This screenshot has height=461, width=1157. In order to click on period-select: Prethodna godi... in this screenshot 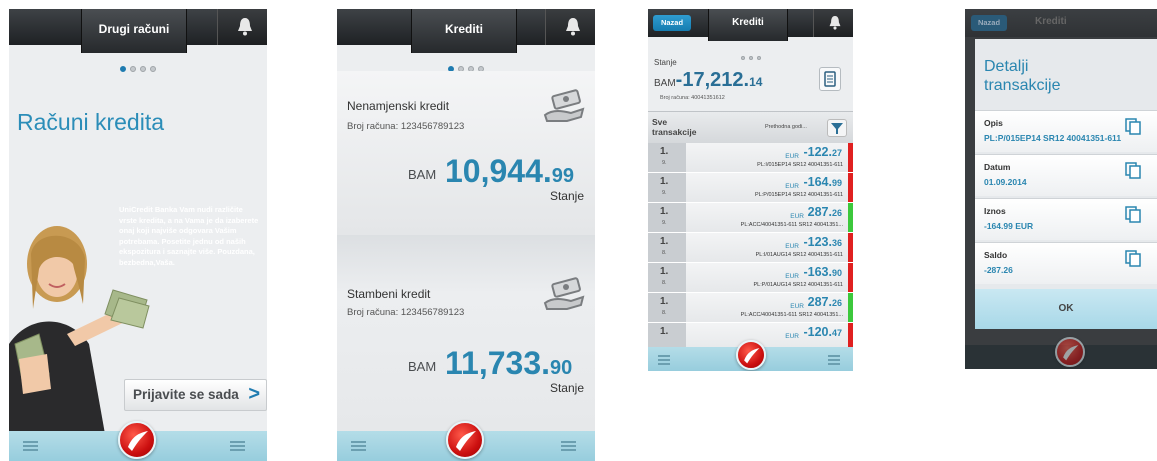, I will do `click(786, 127)`.